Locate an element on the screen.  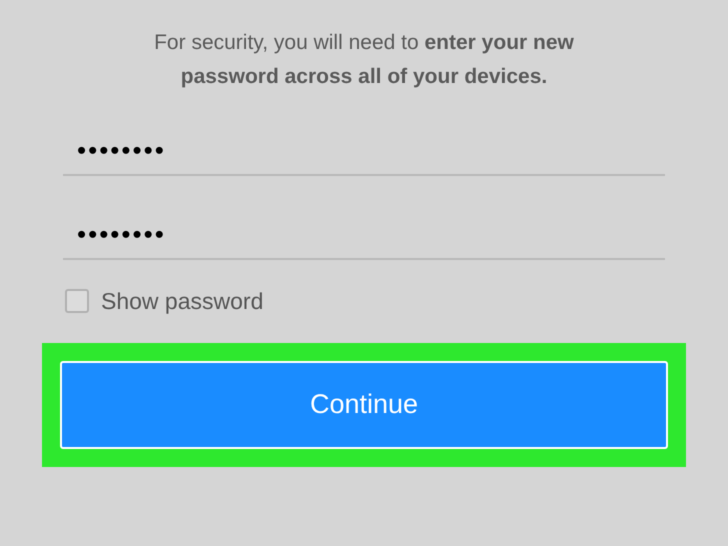
security-message: For security, you will need to enter your new password across all of your devices. is located at coordinates (364, 60).